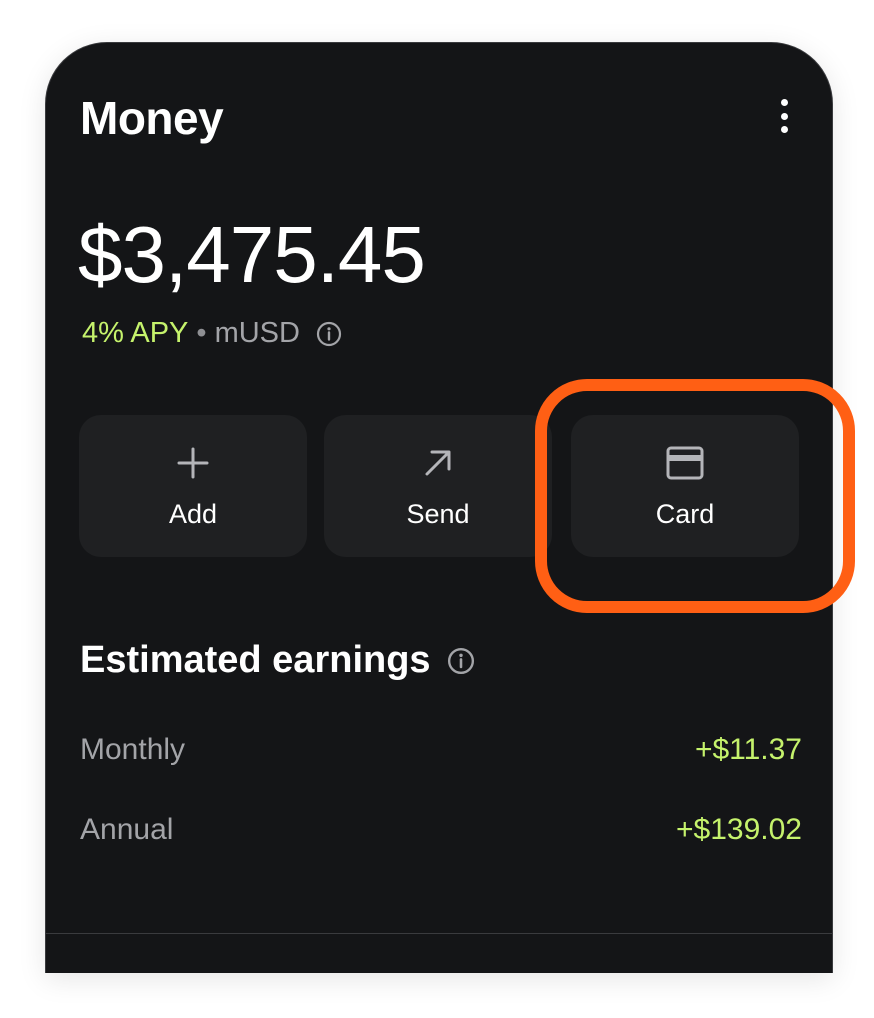  What do you see at coordinates (739, 829) in the screenshot?
I see `earnings-value: +$139.02` at bounding box center [739, 829].